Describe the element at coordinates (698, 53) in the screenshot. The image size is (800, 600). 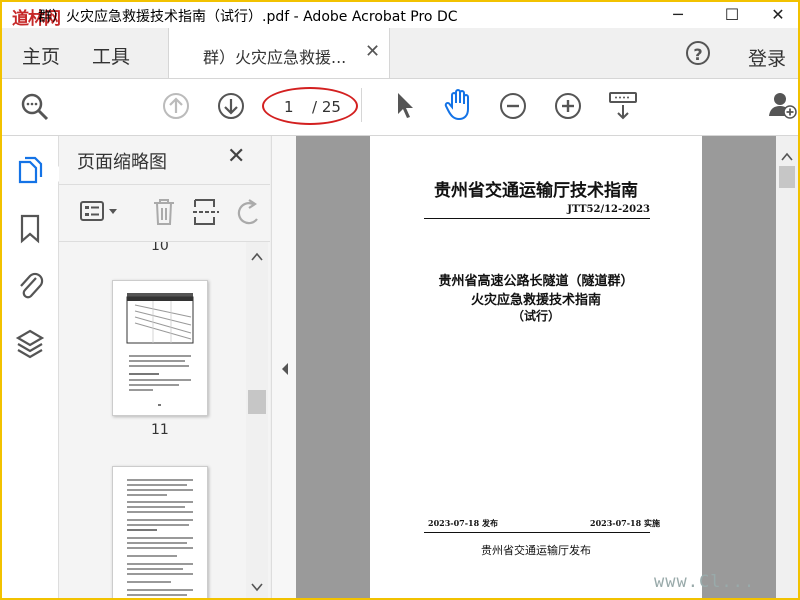
I see `help-icon: ?` at that location.